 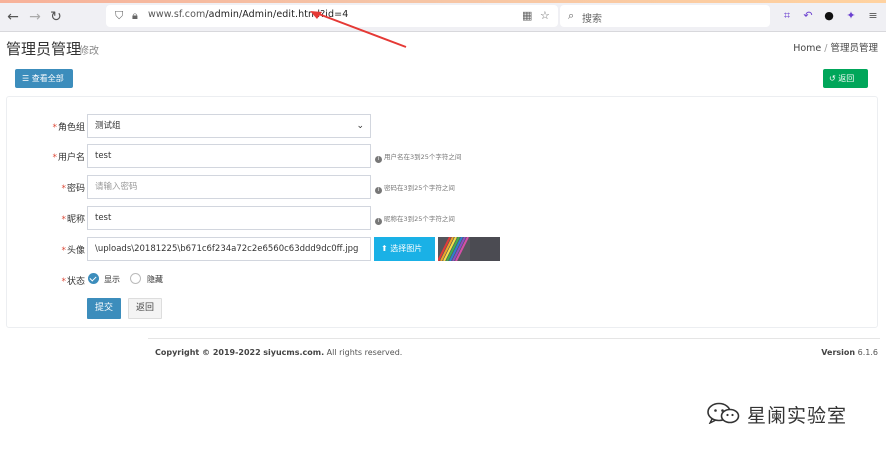 I want to click on form-row-role: *角色组 测试组 ⌄, so click(x=443, y=126).